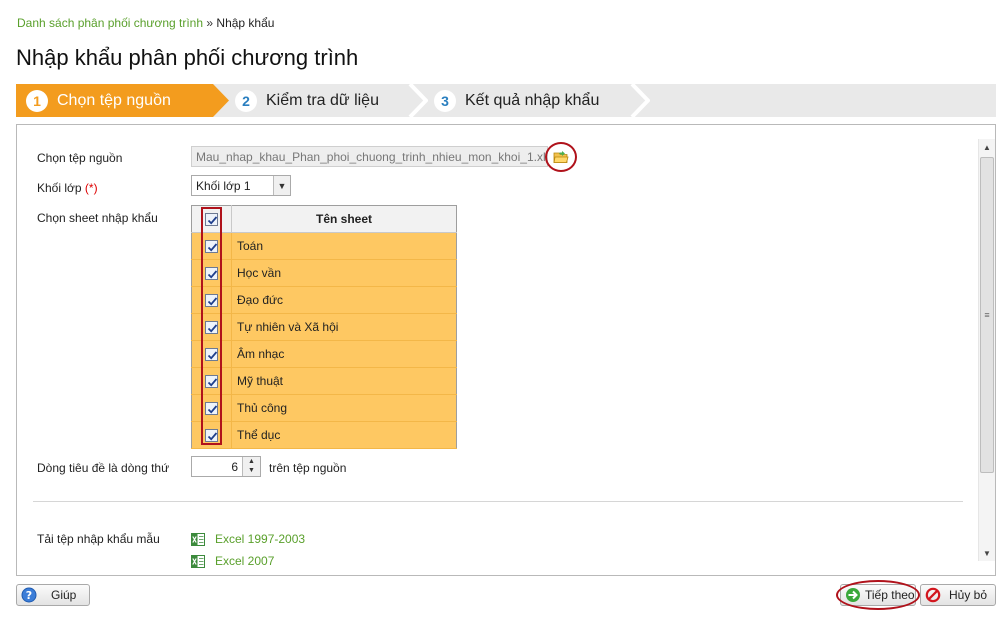 This screenshot has width=1001, height=629. I want to click on table-row: Âm nhạc, so click(324, 354).